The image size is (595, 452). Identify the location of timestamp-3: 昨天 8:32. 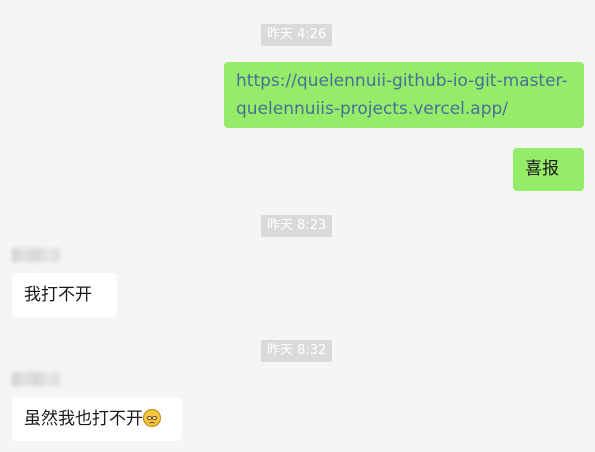
(297, 351).